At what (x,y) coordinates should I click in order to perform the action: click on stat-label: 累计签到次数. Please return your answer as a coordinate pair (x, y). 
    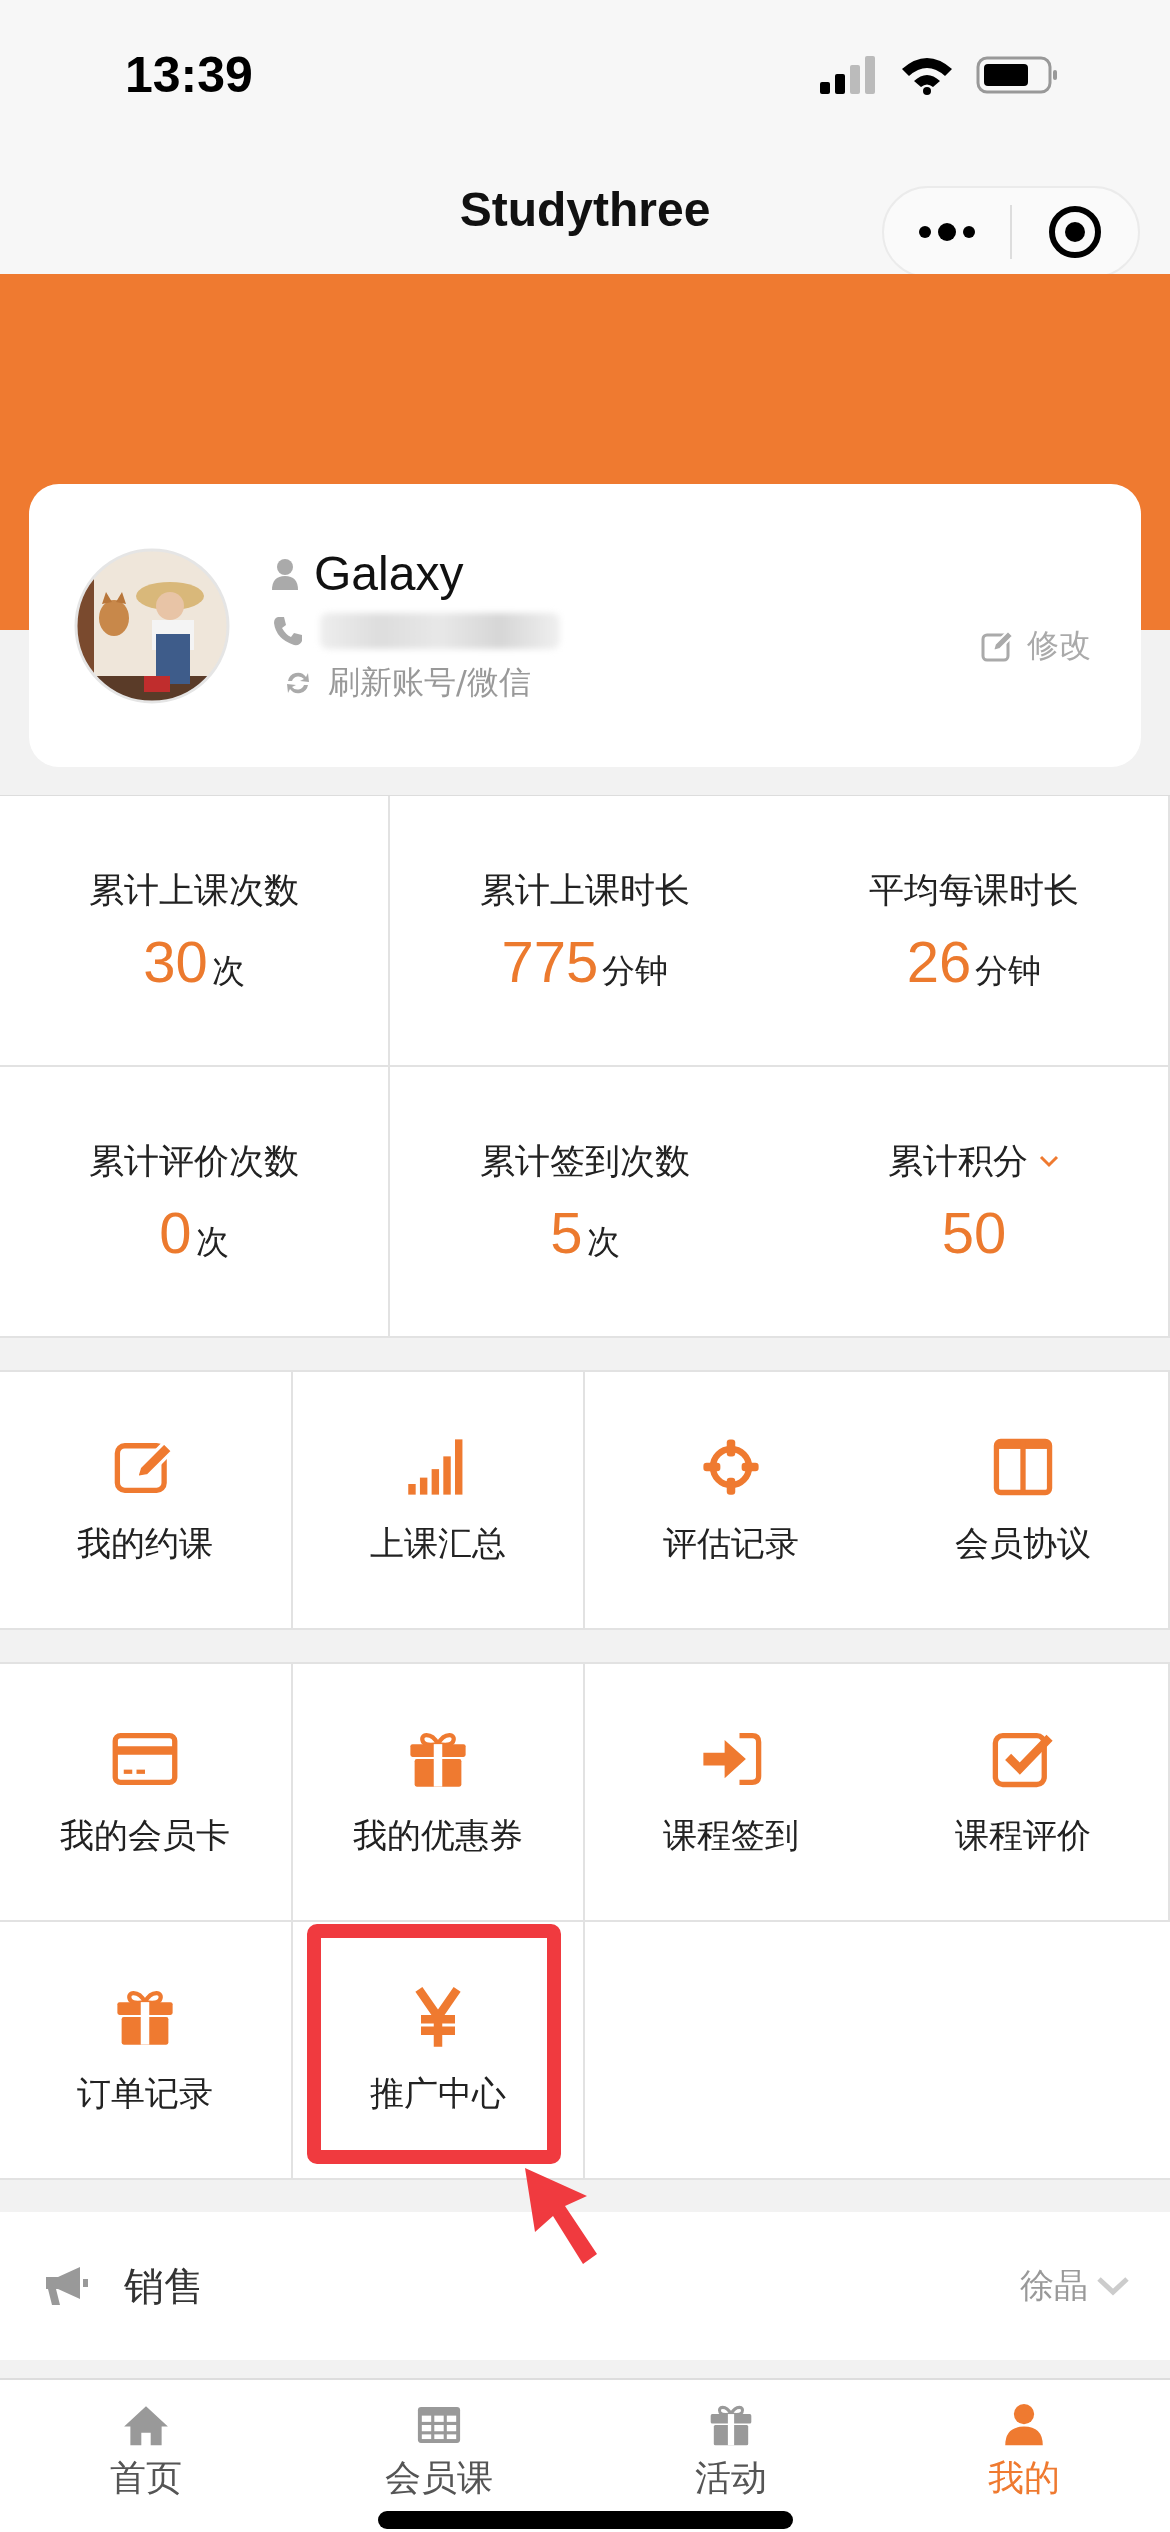
    Looking at the image, I should click on (585, 1161).